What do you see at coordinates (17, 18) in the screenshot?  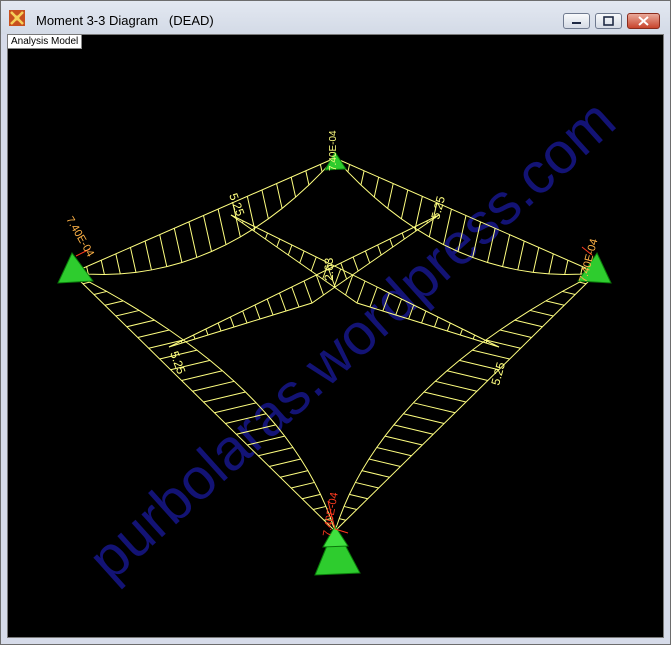 I see `app-icon` at bounding box center [17, 18].